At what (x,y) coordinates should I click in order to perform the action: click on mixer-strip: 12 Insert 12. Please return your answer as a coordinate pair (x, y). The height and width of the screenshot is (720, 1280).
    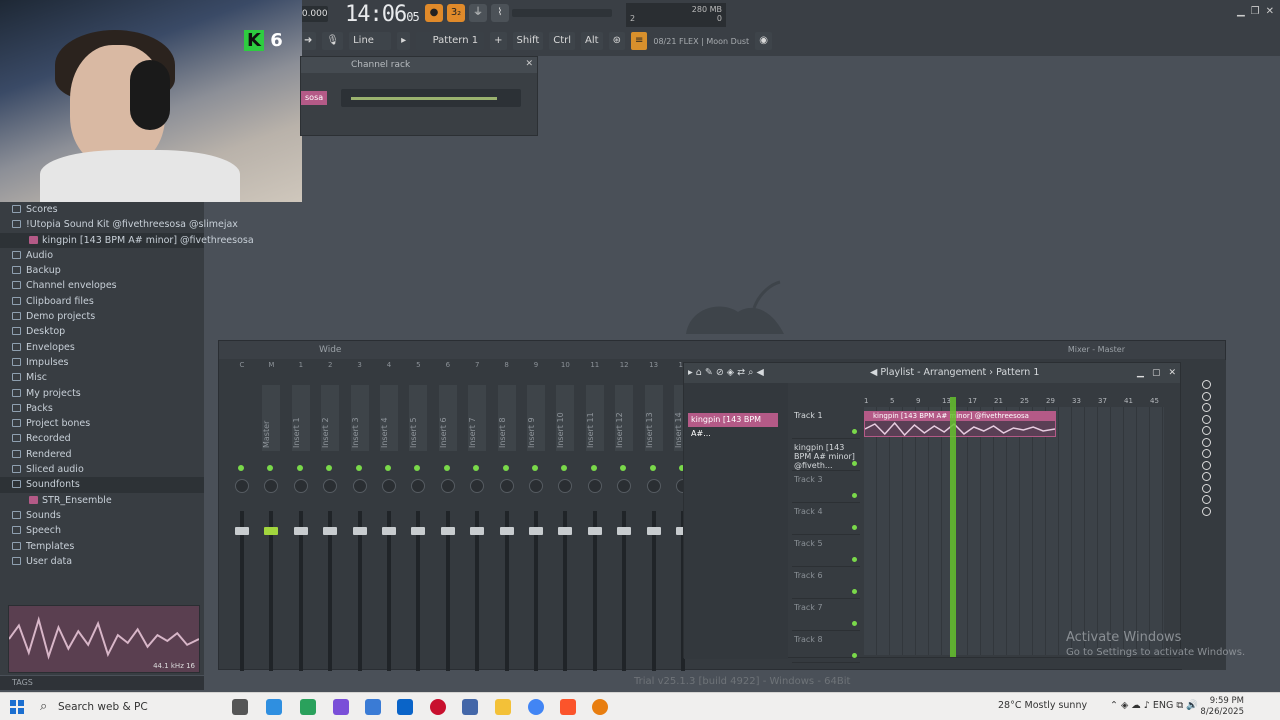
    Looking at the image, I should click on (624, 516).